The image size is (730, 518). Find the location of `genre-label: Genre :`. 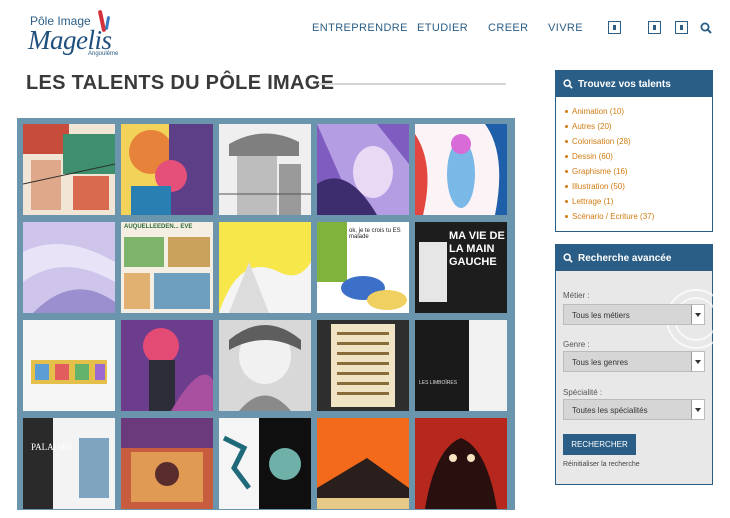

genre-label: Genre : is located at coordinates (576, 344).